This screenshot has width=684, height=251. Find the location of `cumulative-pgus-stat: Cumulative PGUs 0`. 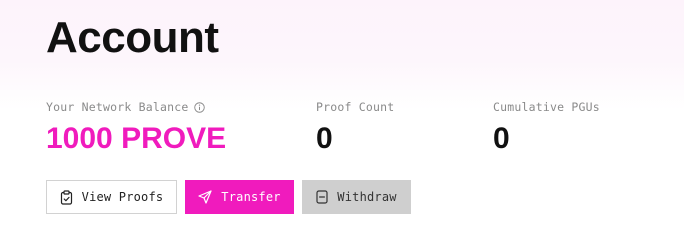

cumulative-pgus-stat: Cumulative PGUs 0 is located at coordinates (546, 128).